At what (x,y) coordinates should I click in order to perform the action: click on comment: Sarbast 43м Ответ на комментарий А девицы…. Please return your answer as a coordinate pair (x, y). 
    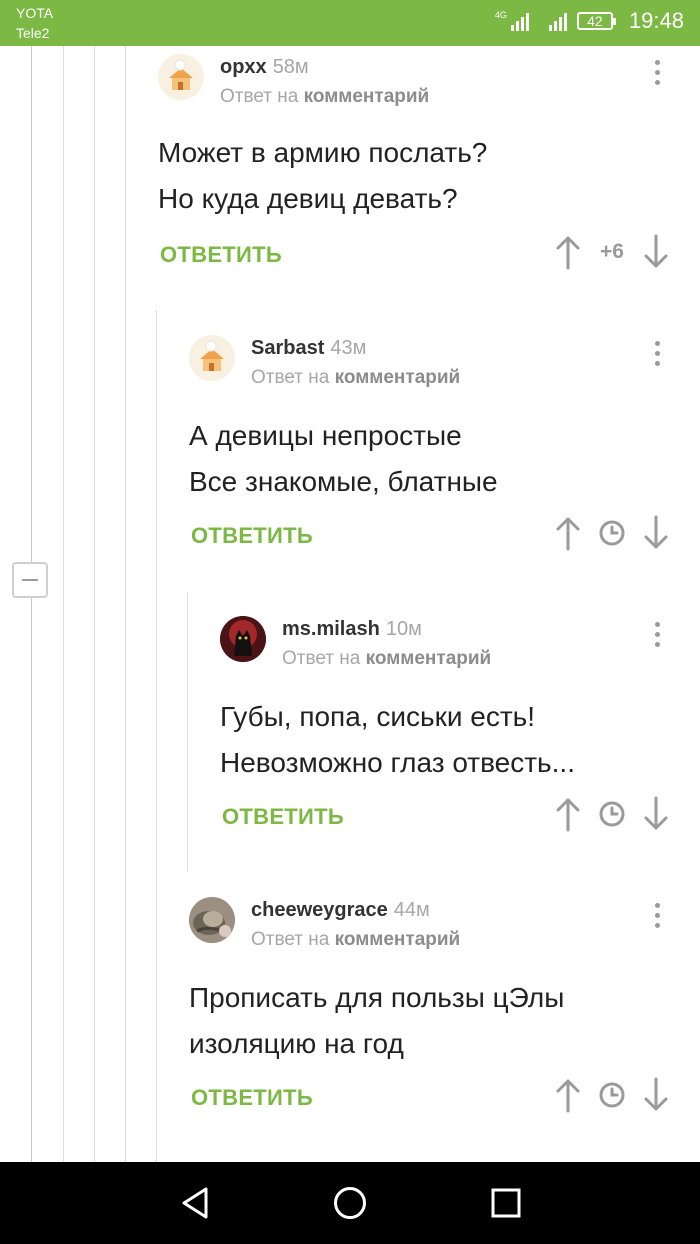
    Looking at the image, I should click on (444, 450).